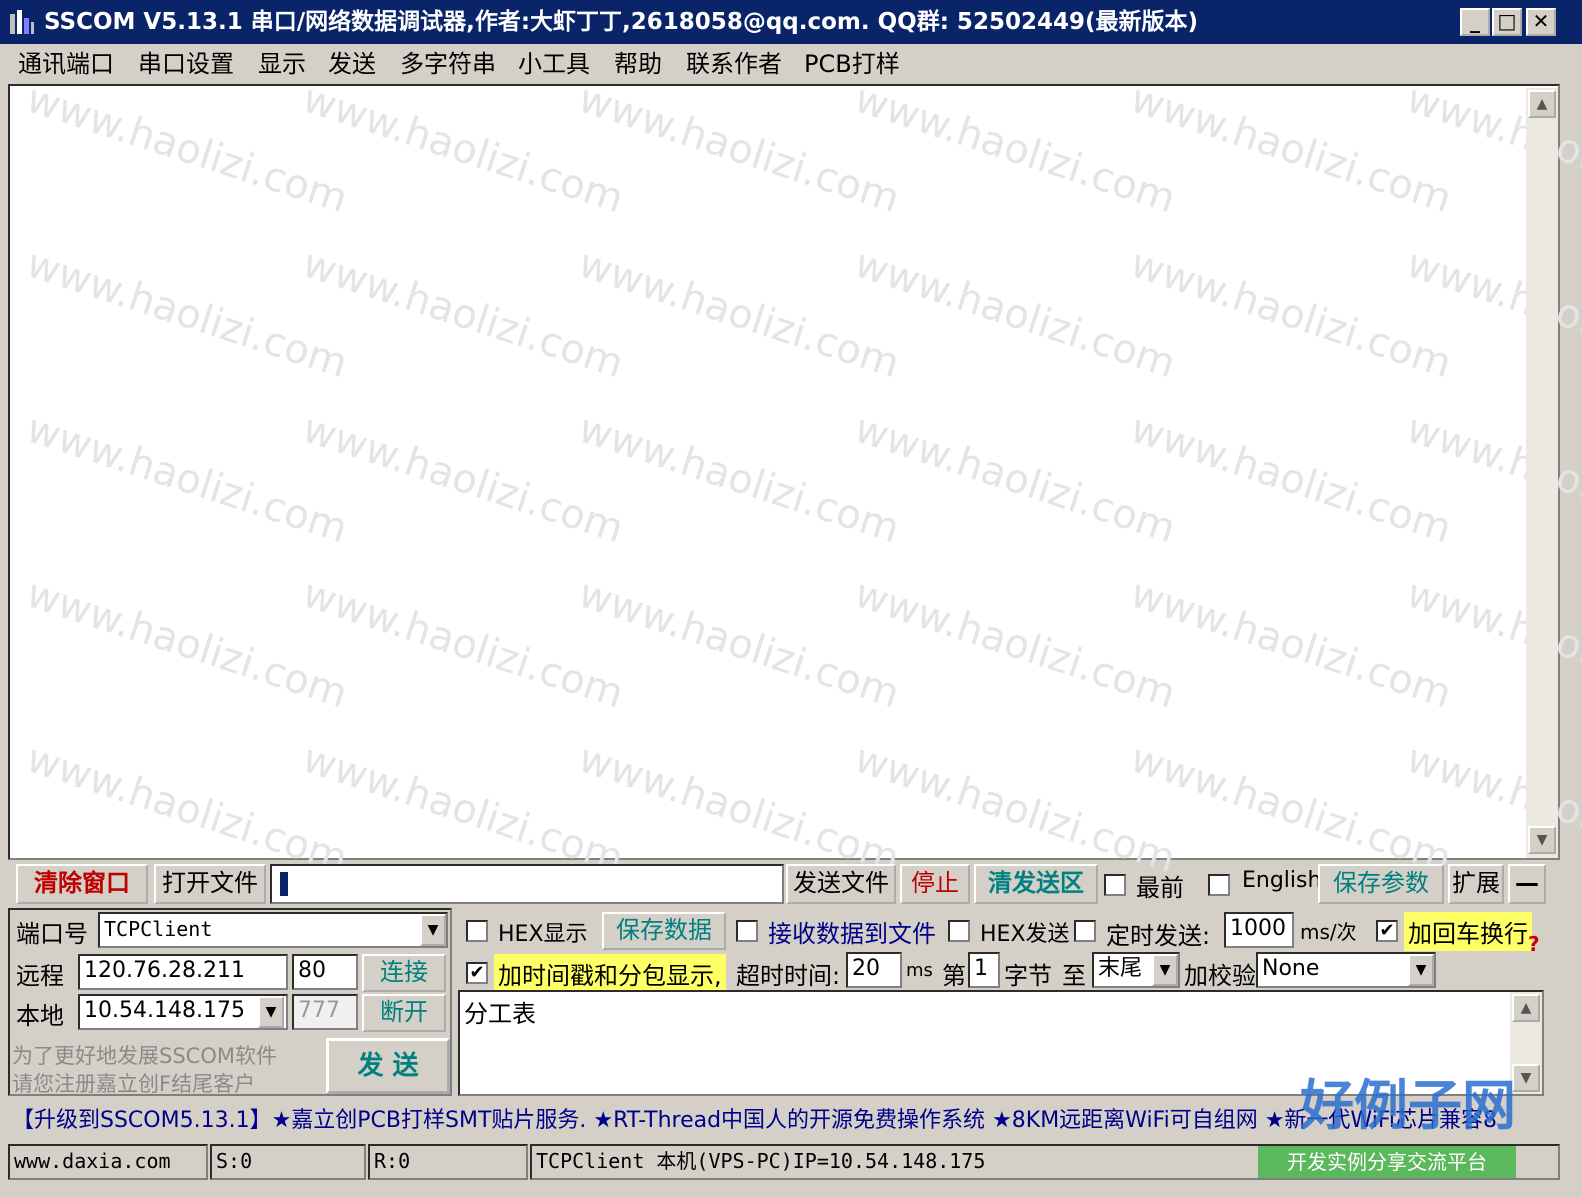 Image resolution: width=1582 pixels, height=1198 pixels. What do you see at coordinates (1408, 1105) in the screenshot?
I see `logo-title: 好例子网` at bounding box center [1408, 1105].